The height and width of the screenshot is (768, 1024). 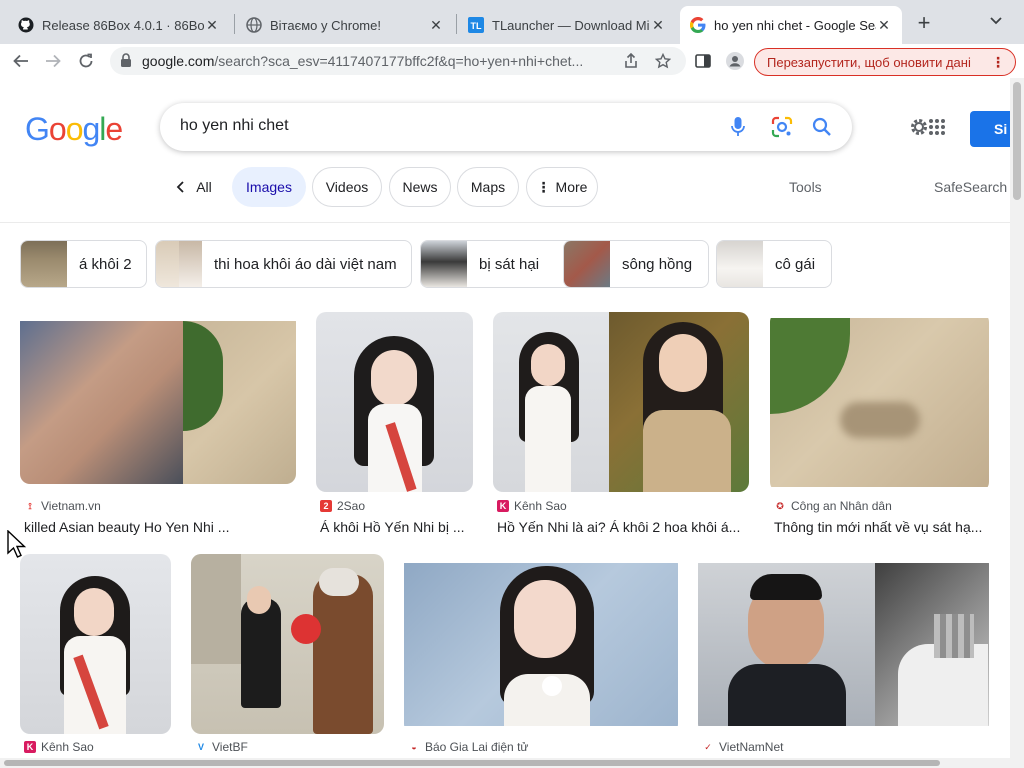 What do you see at coordinates (488, 187) in the screenshot?
I see `filter-maps: Maps` at bounding box center [488, 187].